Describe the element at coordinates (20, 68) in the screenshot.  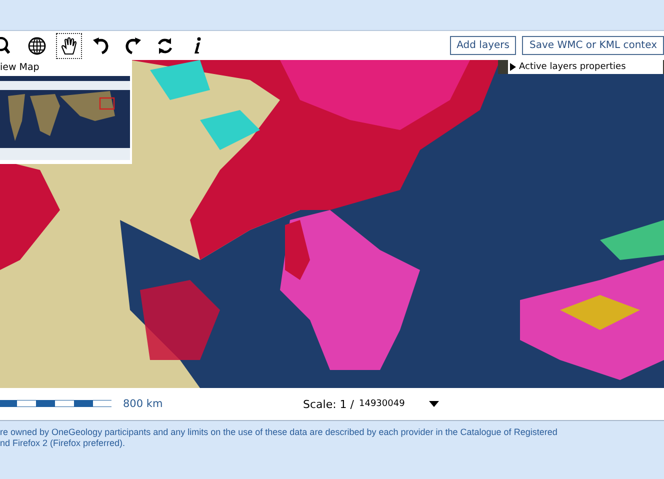
I see `overview-title: iew Map` at that location.